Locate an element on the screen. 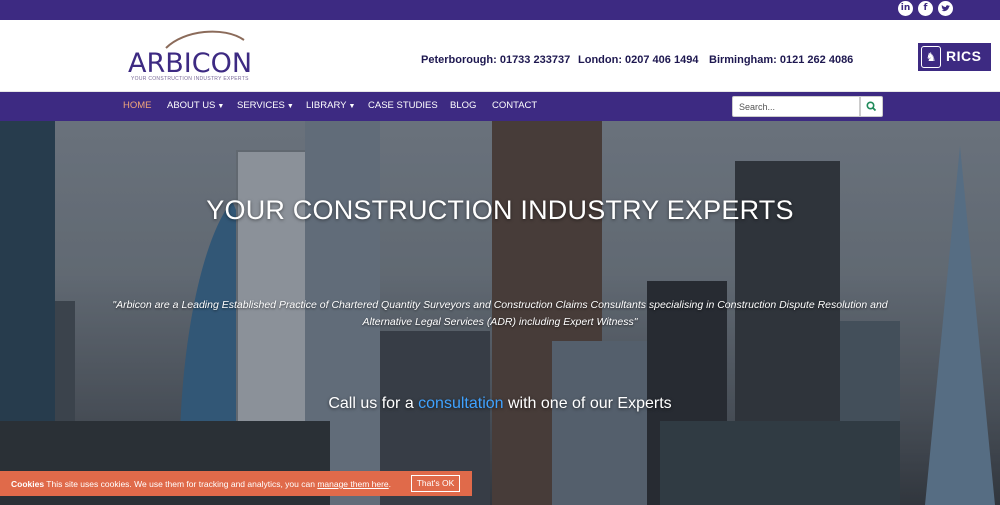 Image resolution: width=1000 pixels, height=505 pixels. nav-item-label: SERVICES is located at coordinates (261, 105).